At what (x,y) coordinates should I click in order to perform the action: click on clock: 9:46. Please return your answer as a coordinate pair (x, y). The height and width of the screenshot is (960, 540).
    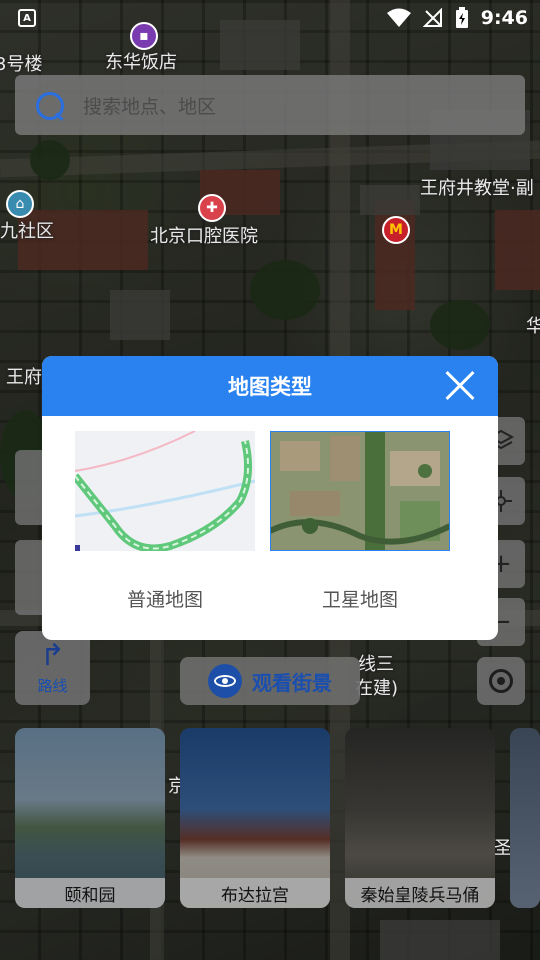
    Looking at the image, I should click on (504, 18).